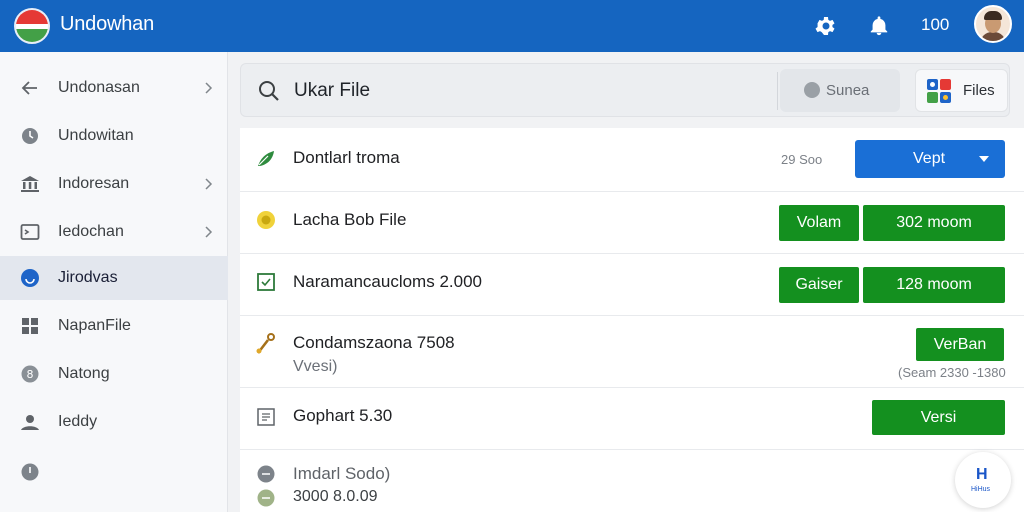  I want to click on sidebar-item-label: Indoresan, so click(94, 183).